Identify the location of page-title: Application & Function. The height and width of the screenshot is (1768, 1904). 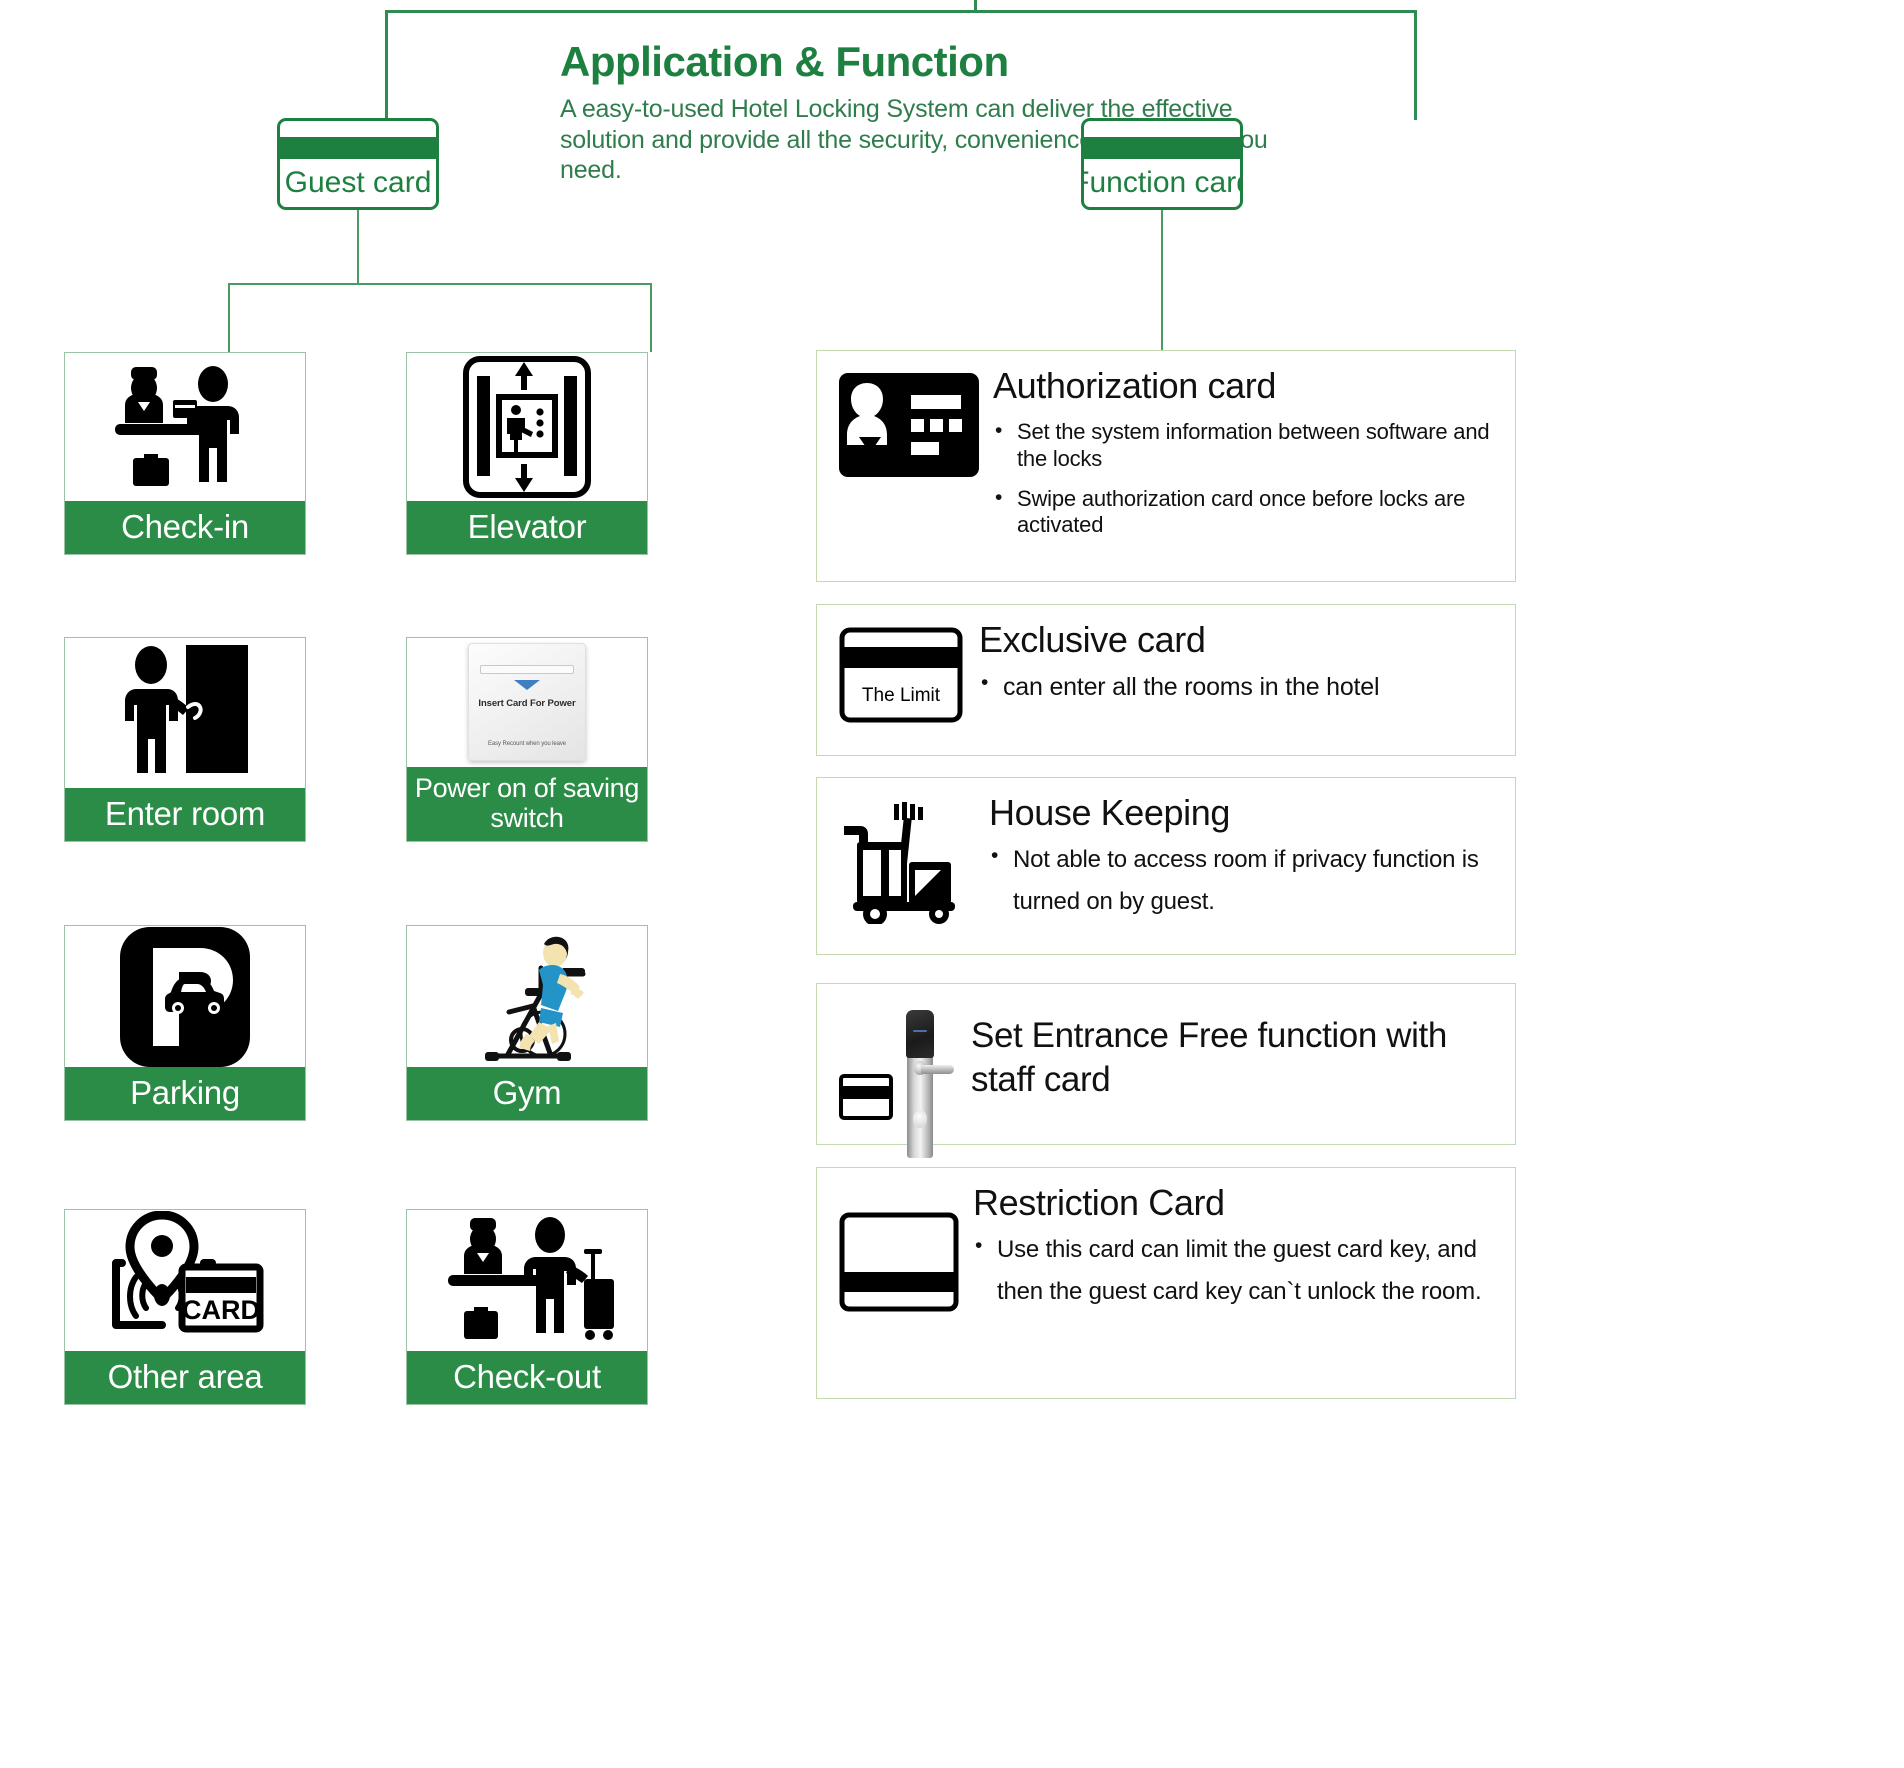
(784, 61).